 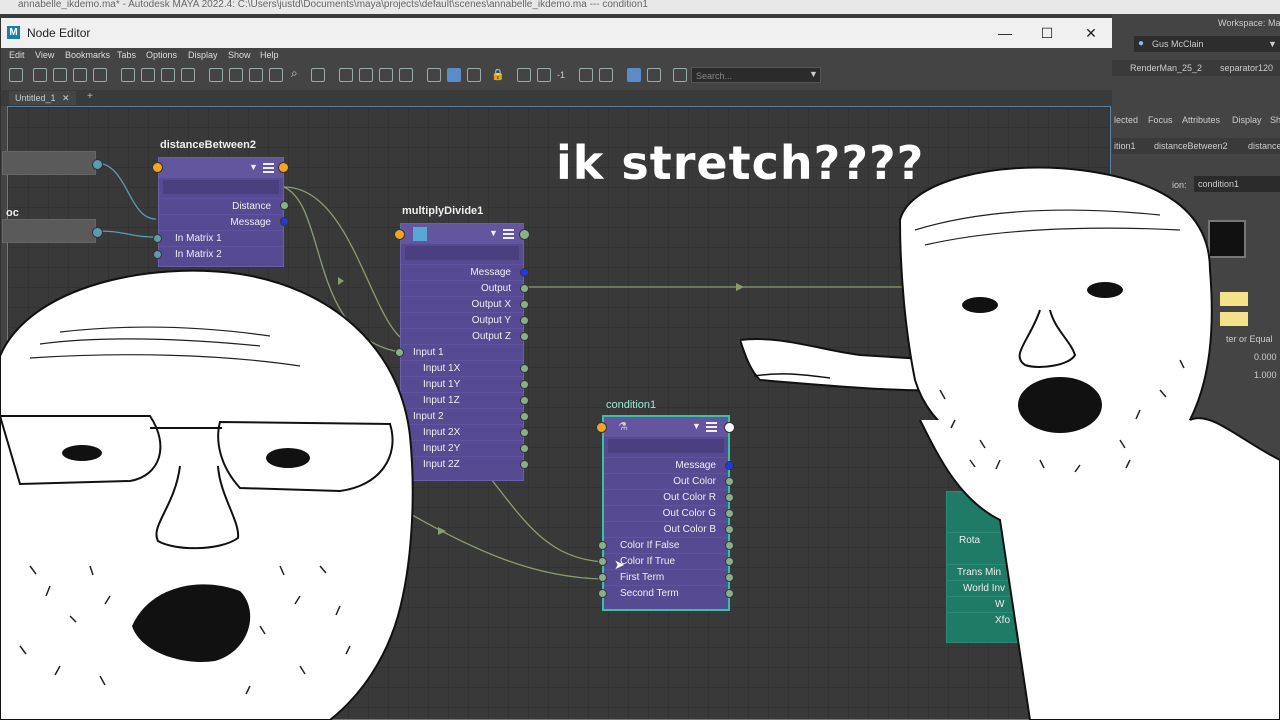 I want to click on snap-icon, so click(x=654, y=75).